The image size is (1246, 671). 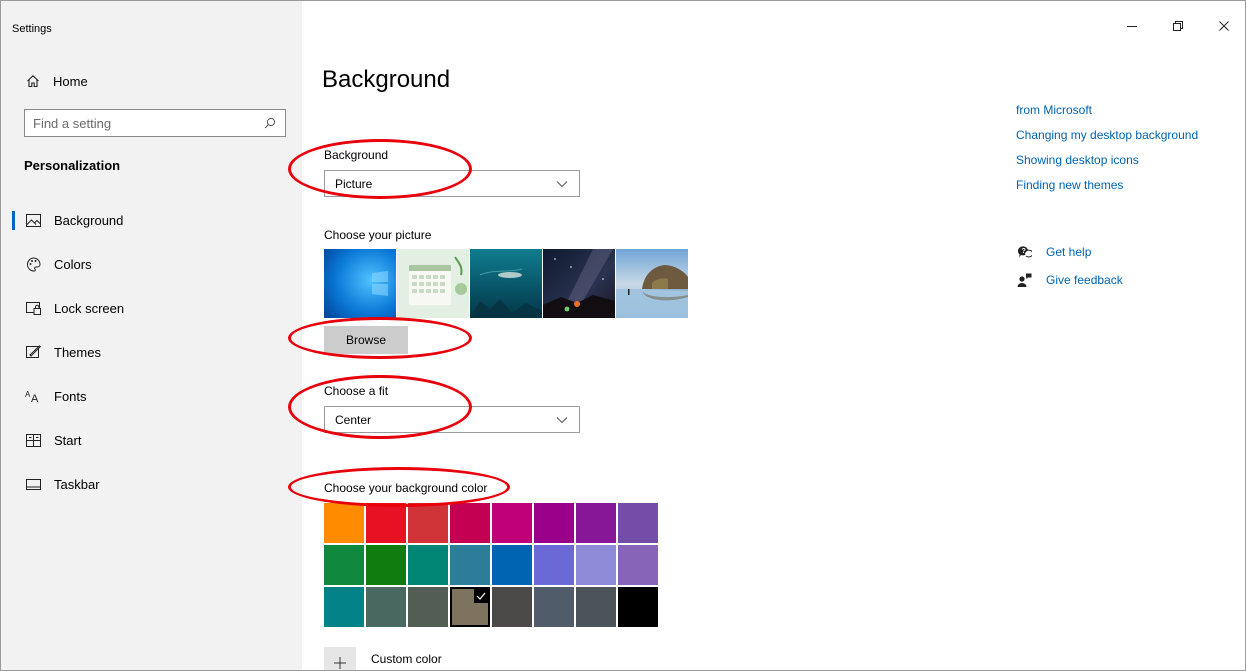 What do you see at coordinates (33, 220) in the screenshot?
I see `picture-icon` at bounding box center [33, 220].